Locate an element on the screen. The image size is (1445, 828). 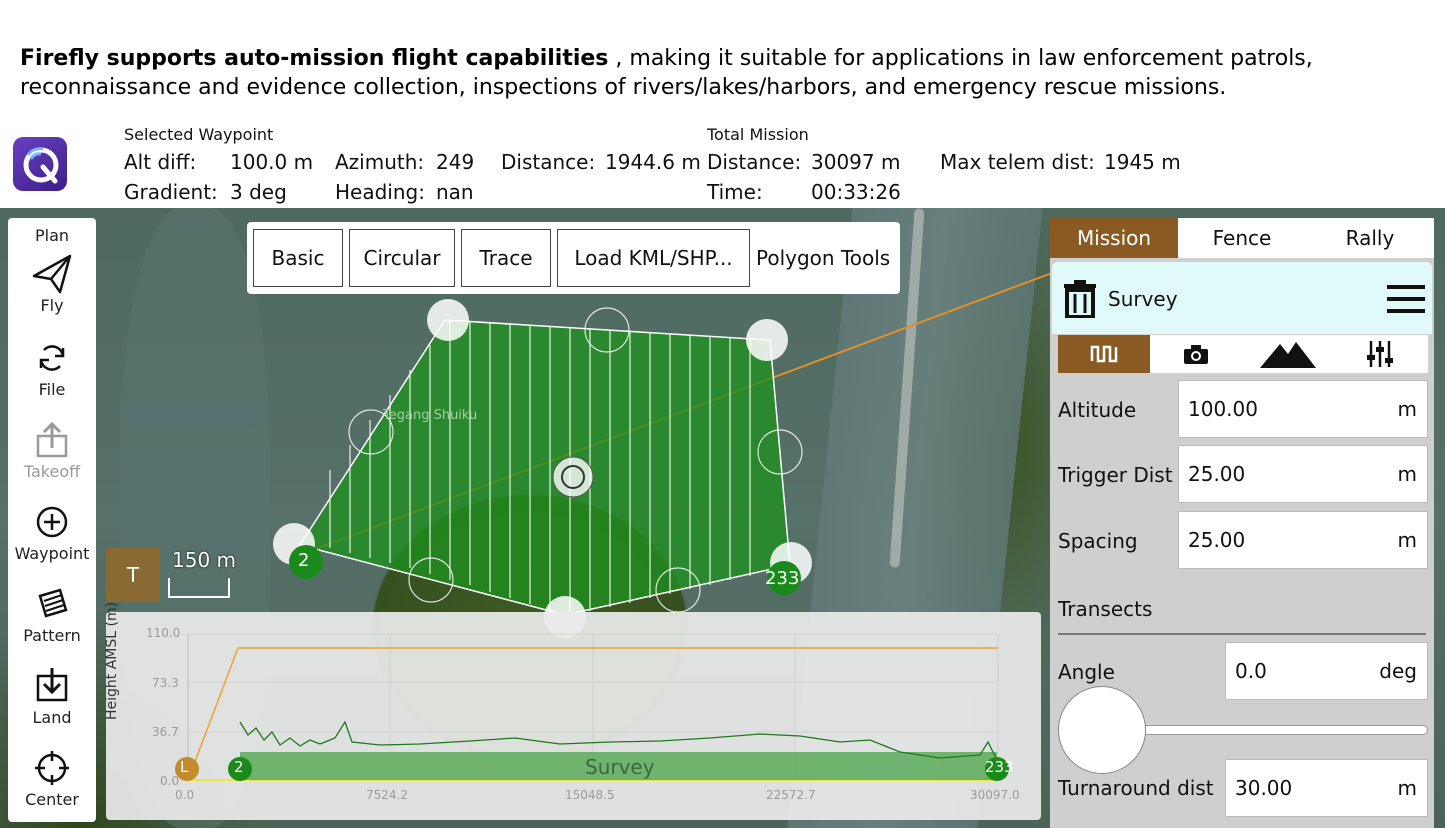
qgc-logo-icon is located at coordinates (41, 165).